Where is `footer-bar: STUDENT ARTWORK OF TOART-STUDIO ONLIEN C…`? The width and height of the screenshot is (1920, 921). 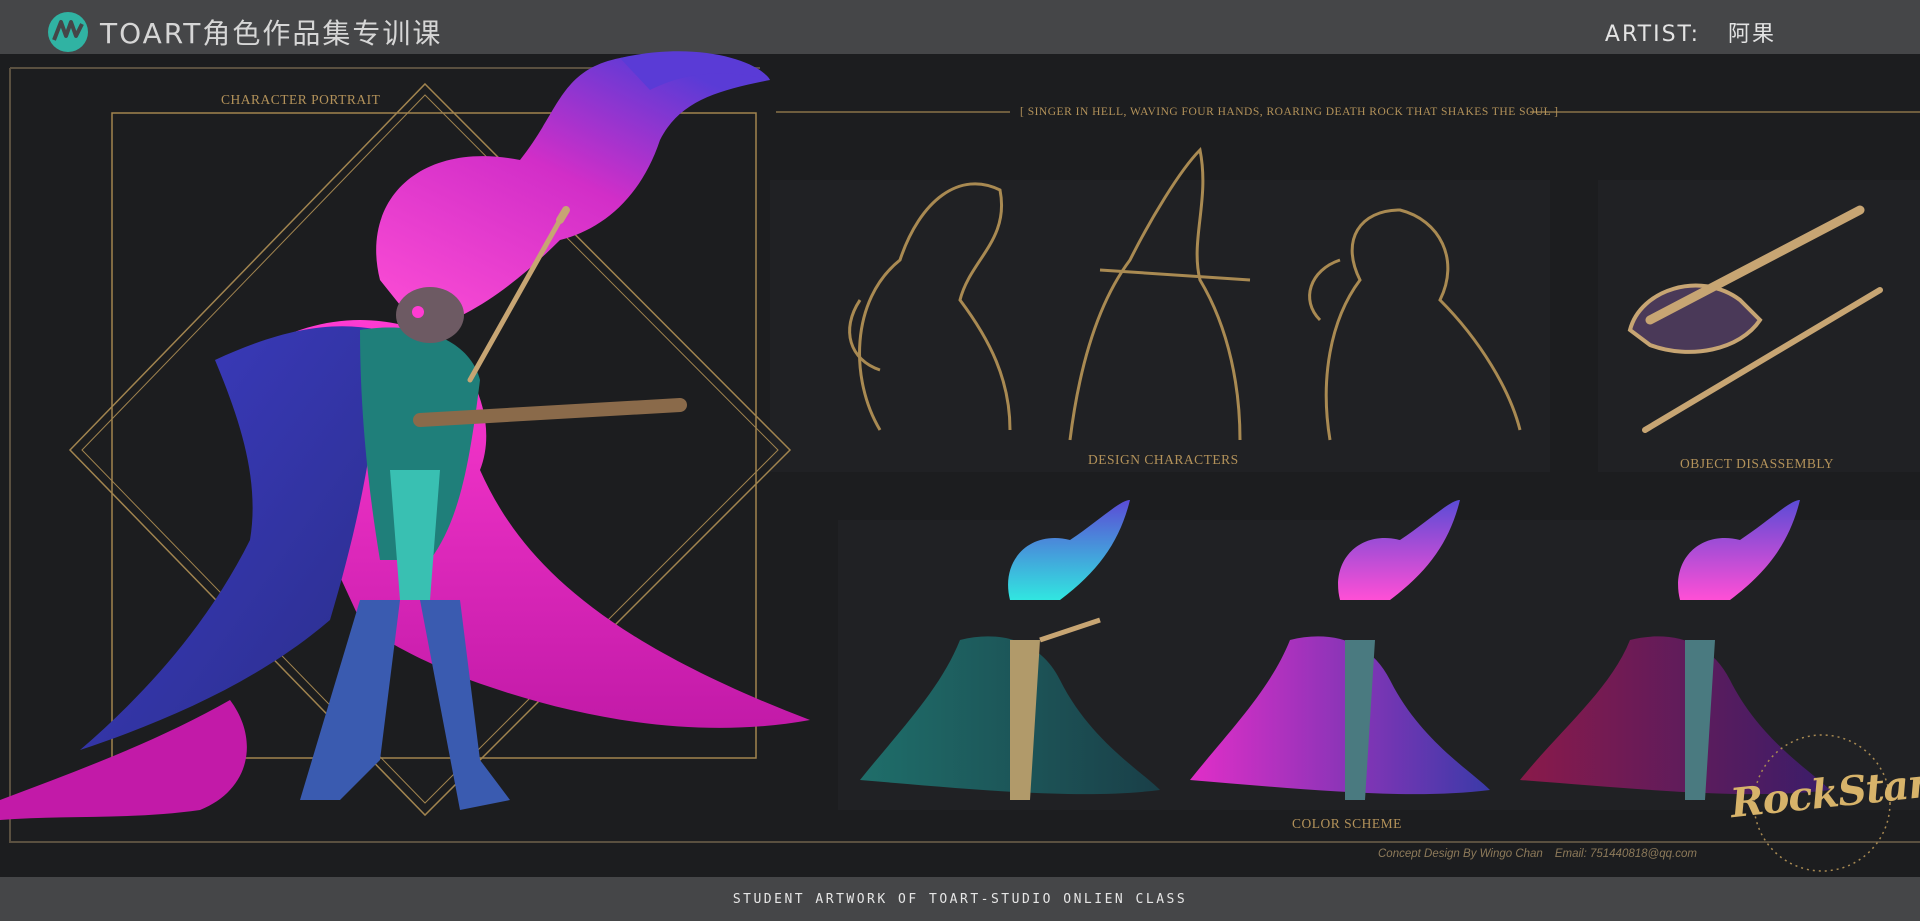
footer-bar: STUDENT ARTWORK OF TOART-STUDIO ONLIEN C… is located at coordinates (960, 899).